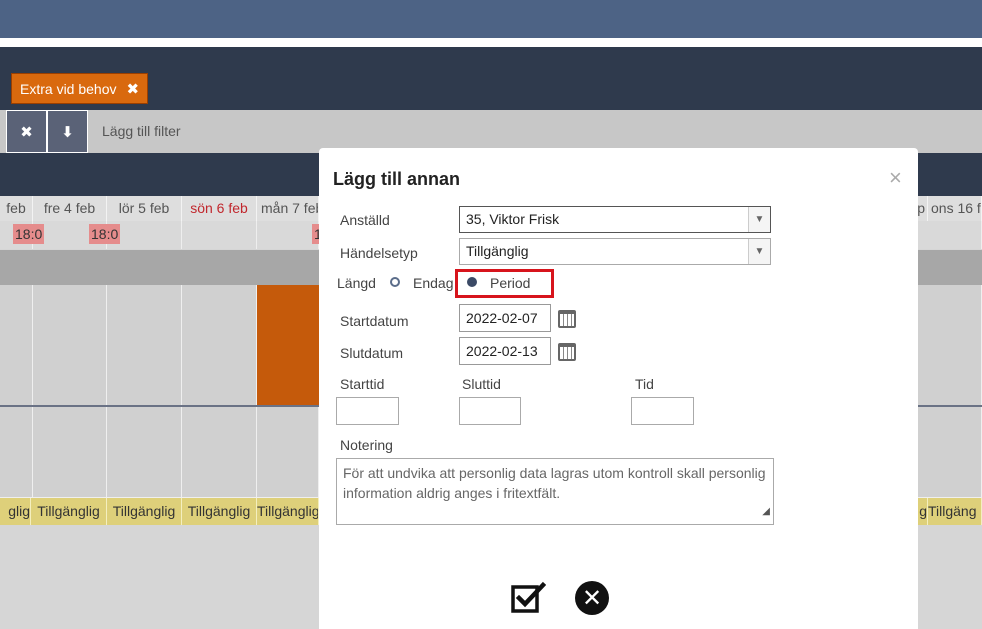  What do you see at coordinates (366, 445) in the screenshot?
I see `note-label: Notering` at bounding box center [366, 445].